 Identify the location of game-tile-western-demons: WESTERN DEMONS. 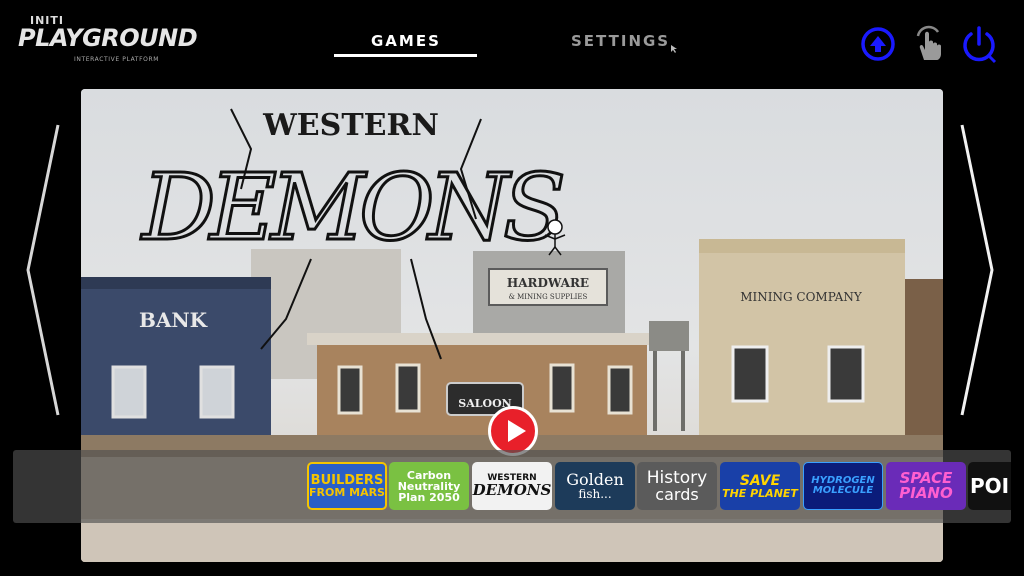
(512, 486).